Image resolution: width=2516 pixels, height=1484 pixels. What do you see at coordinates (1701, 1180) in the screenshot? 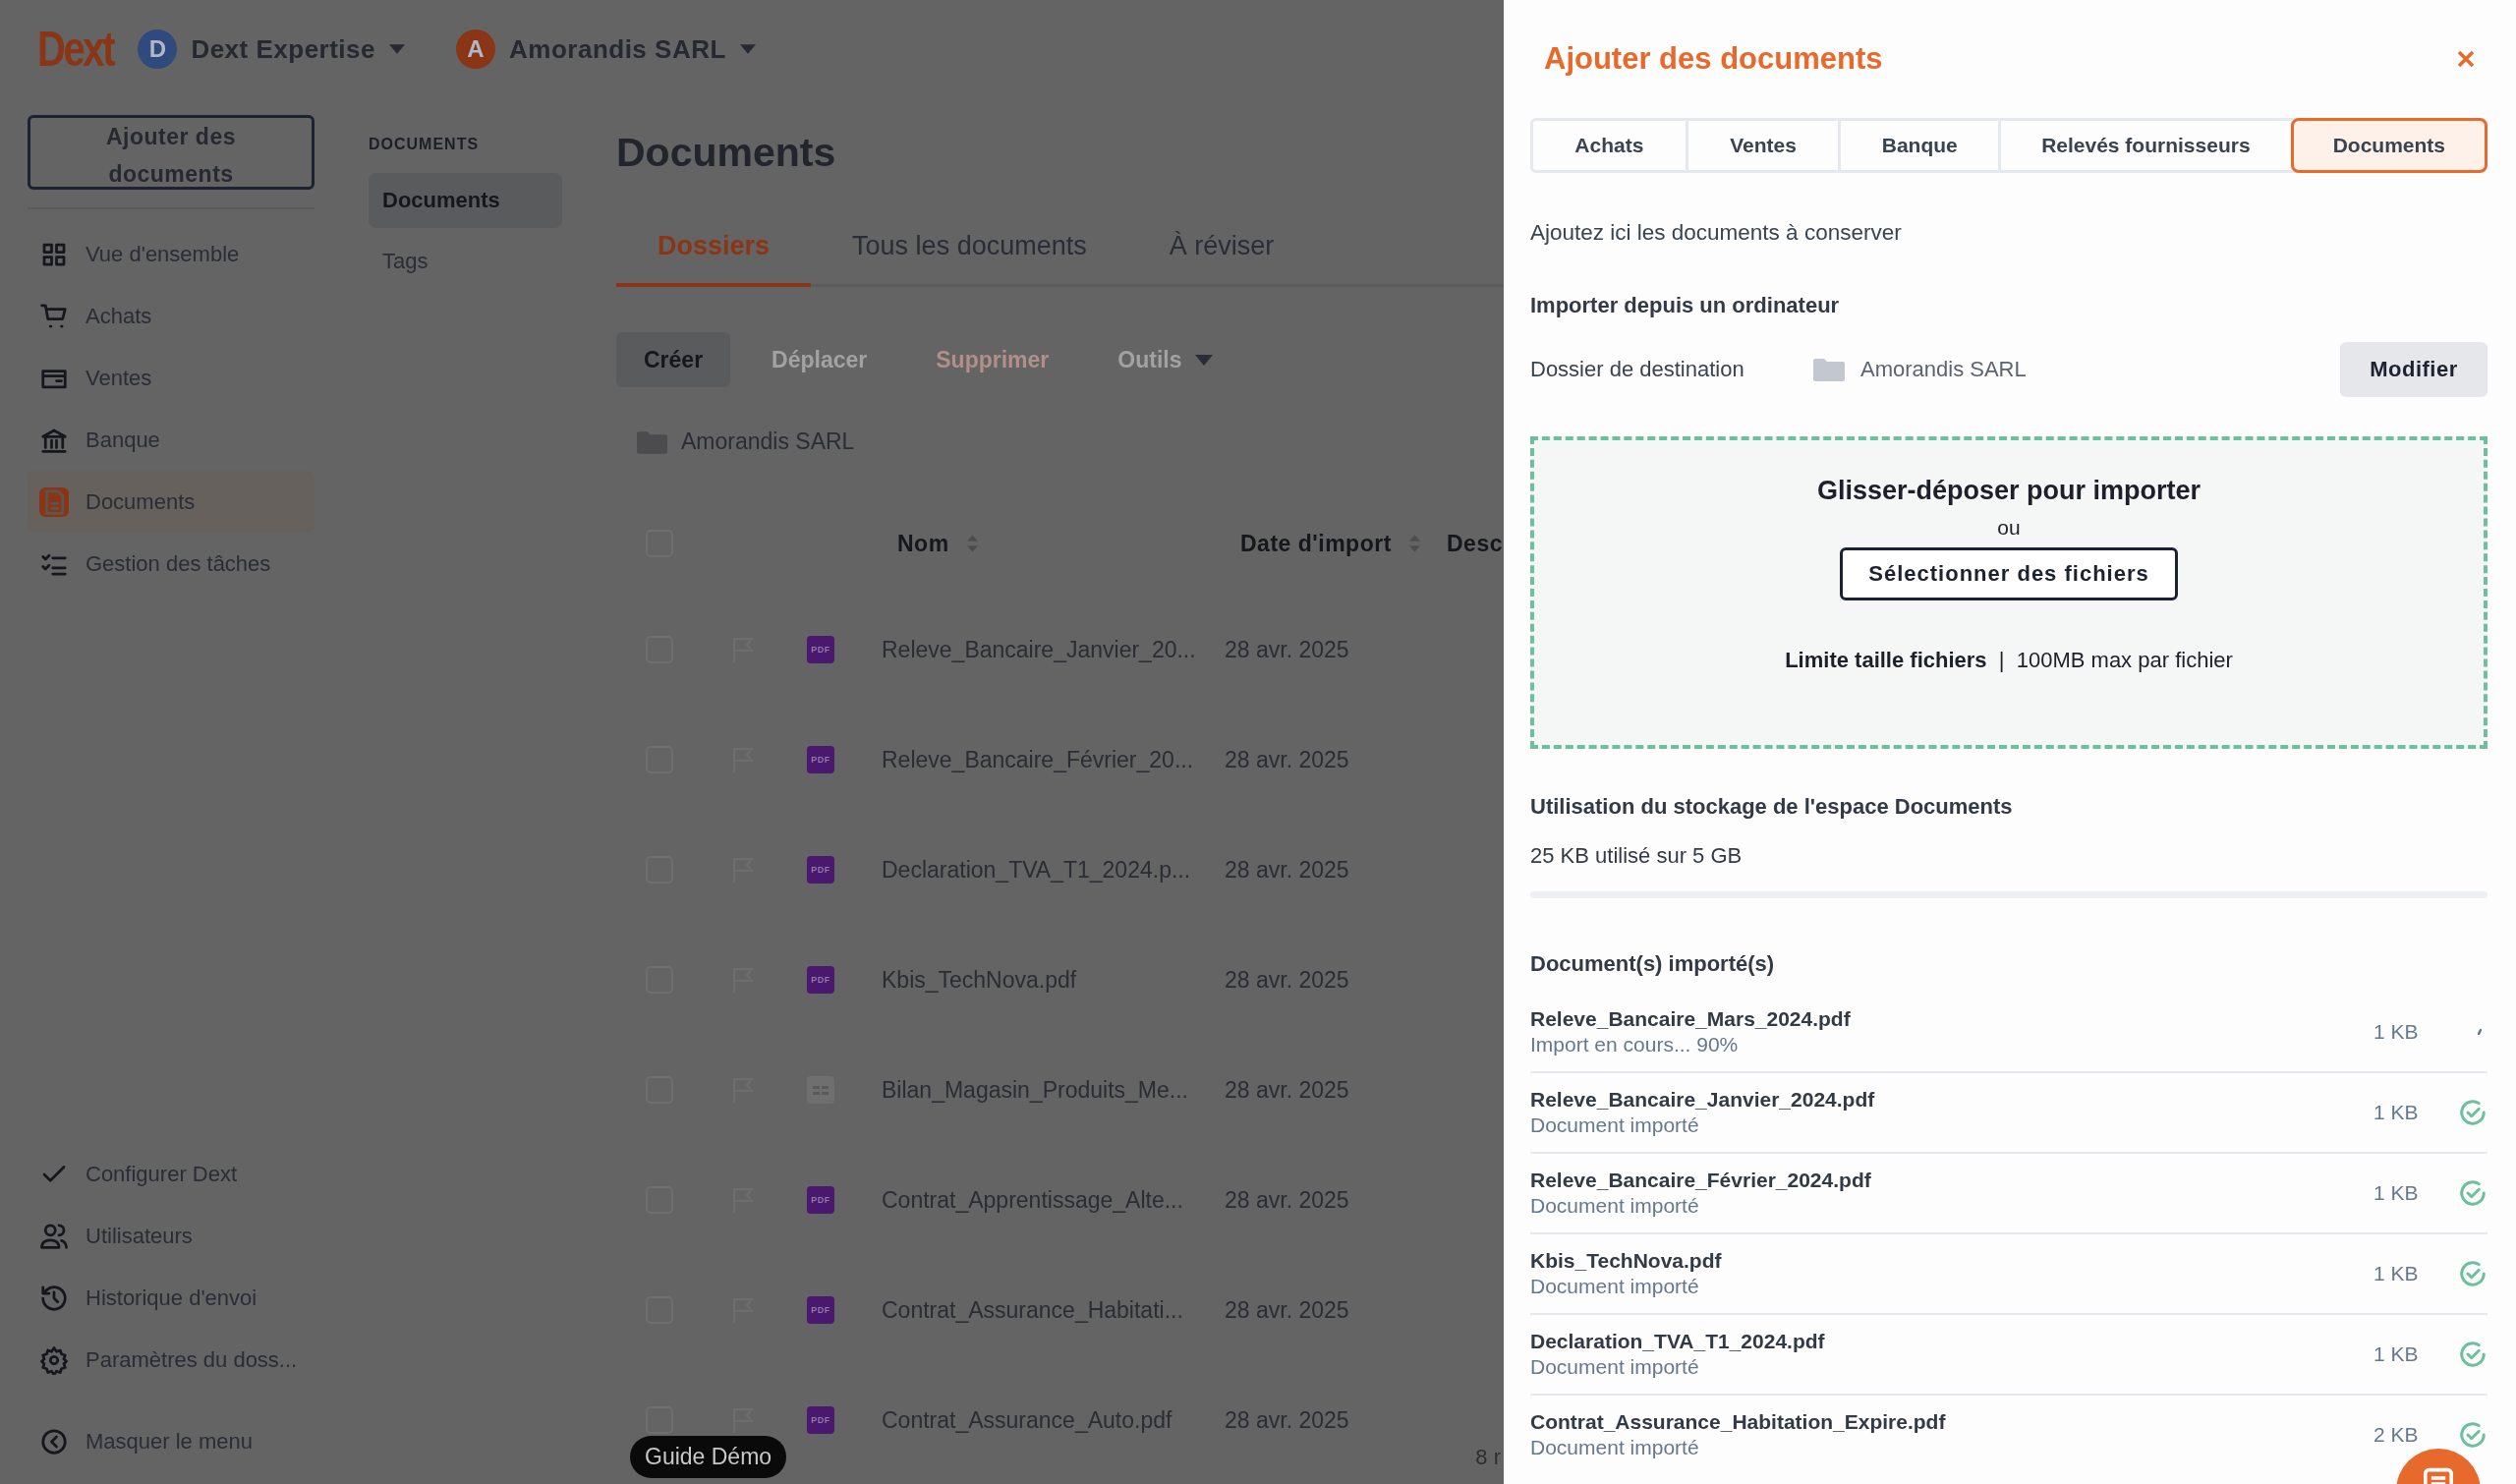
I see `file-name: Releve_Bancaire_Février_2024.pdf` at bounding box center [1701, 1180].